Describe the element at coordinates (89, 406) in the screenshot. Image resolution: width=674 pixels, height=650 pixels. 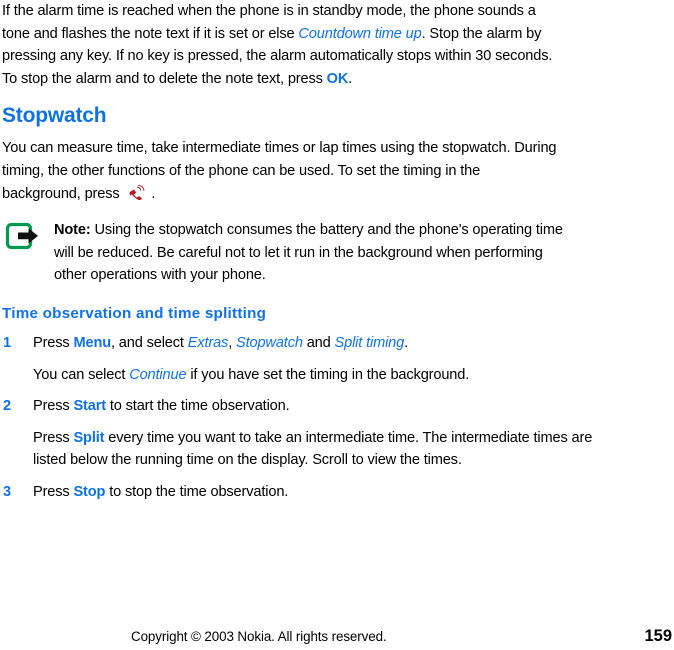
I see `step2-key-start: Start` at that location.